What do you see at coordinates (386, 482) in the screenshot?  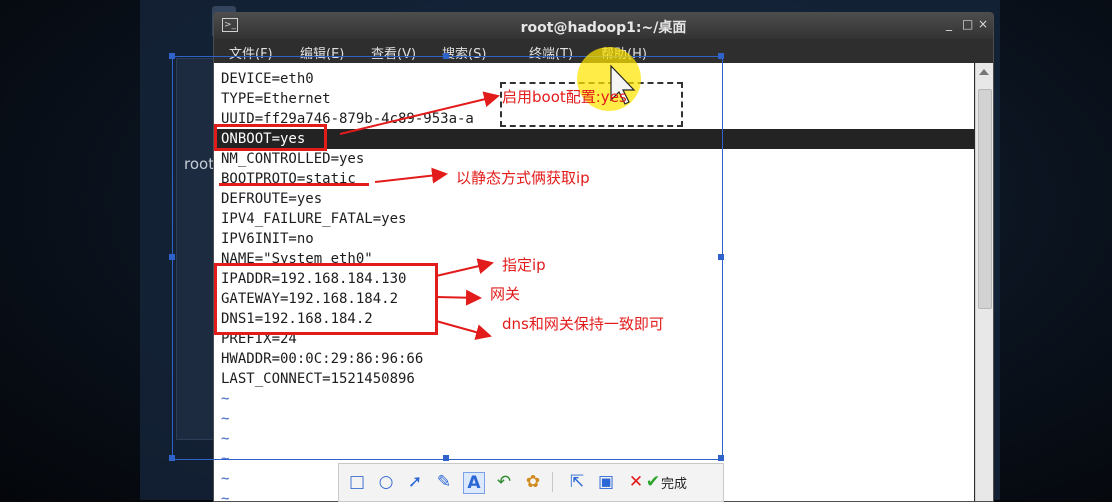 I see `ellipse-icon: ○` at bounding box center [386, 482].